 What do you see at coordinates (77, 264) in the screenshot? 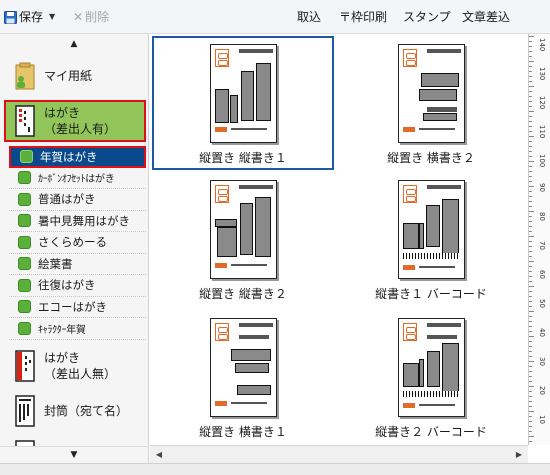
I see `subitem-picture-postcard: 絵葉書` at bounding box center [77, 264].